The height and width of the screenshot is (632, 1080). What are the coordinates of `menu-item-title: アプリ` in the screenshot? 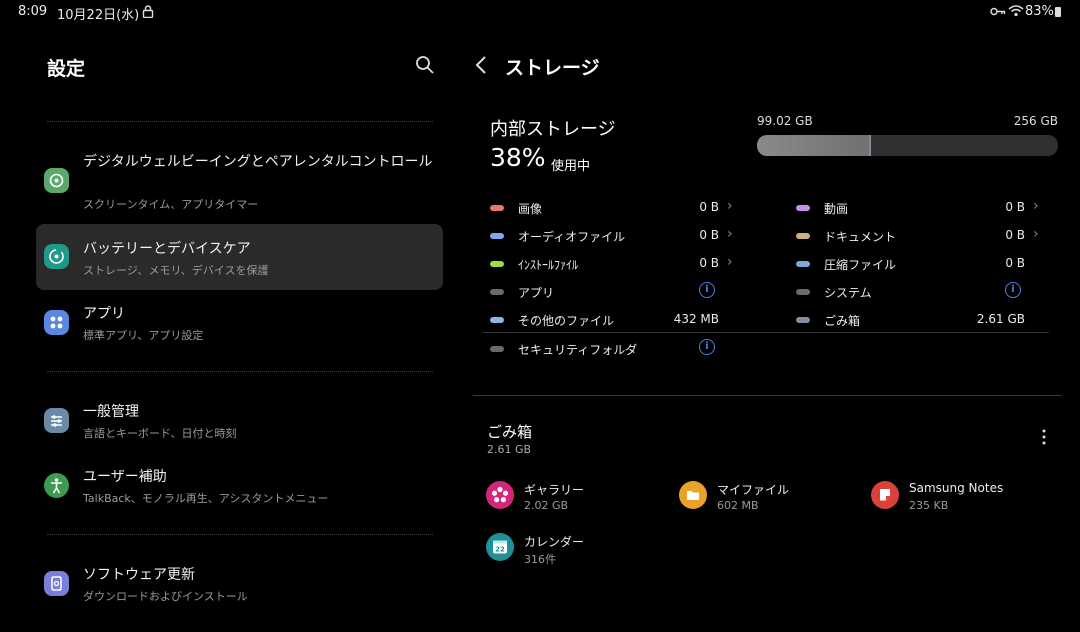 It's located at (104, 314).